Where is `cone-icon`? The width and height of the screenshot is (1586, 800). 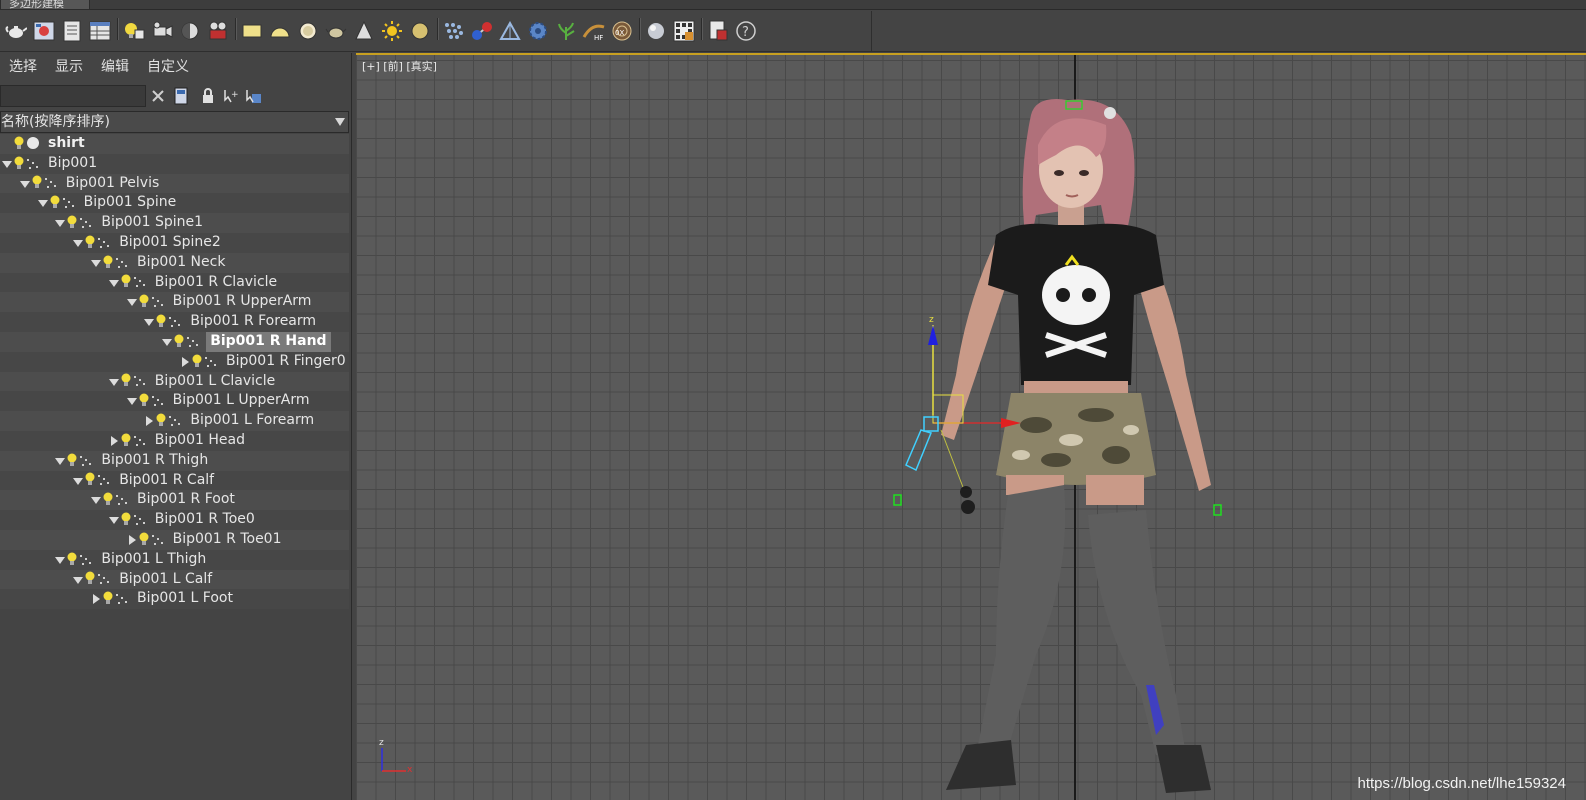 cone-icon is located at coordinates (364, 31).